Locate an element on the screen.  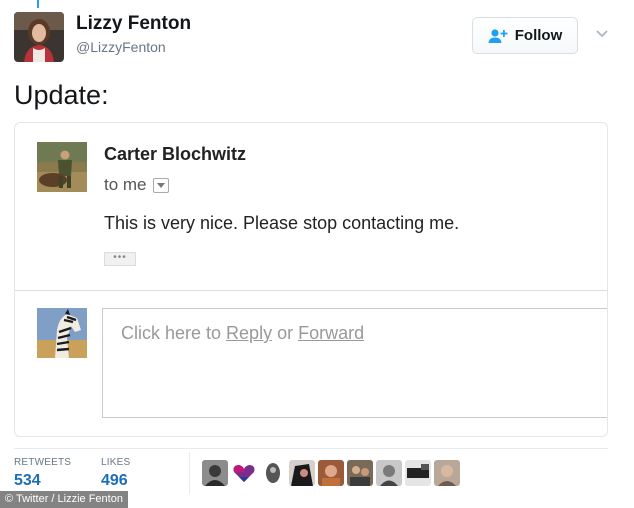
photo-credit: © Twitter / Lizzie Fenton is located at coordinates (64, 499).